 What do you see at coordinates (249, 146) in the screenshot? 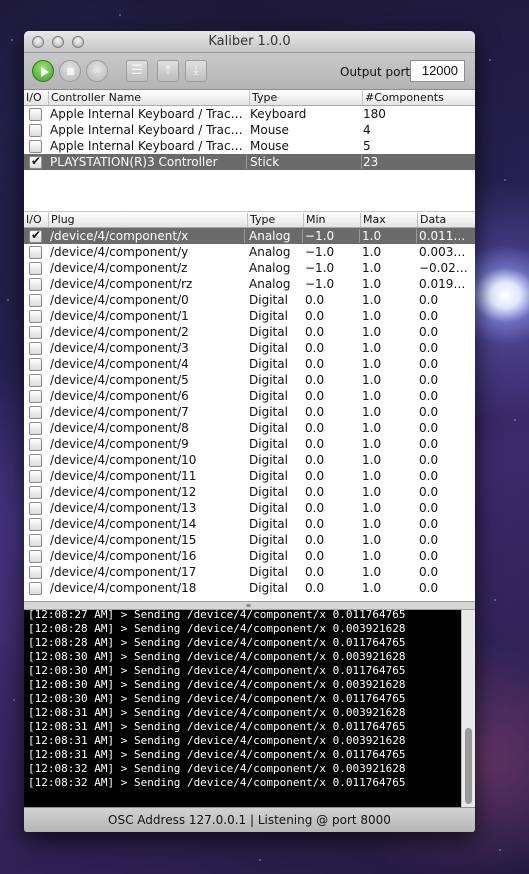
I see `controller-row: Apple Internal Keyboard / Trackpad Mouse 5` at bounding box center [249, 146].